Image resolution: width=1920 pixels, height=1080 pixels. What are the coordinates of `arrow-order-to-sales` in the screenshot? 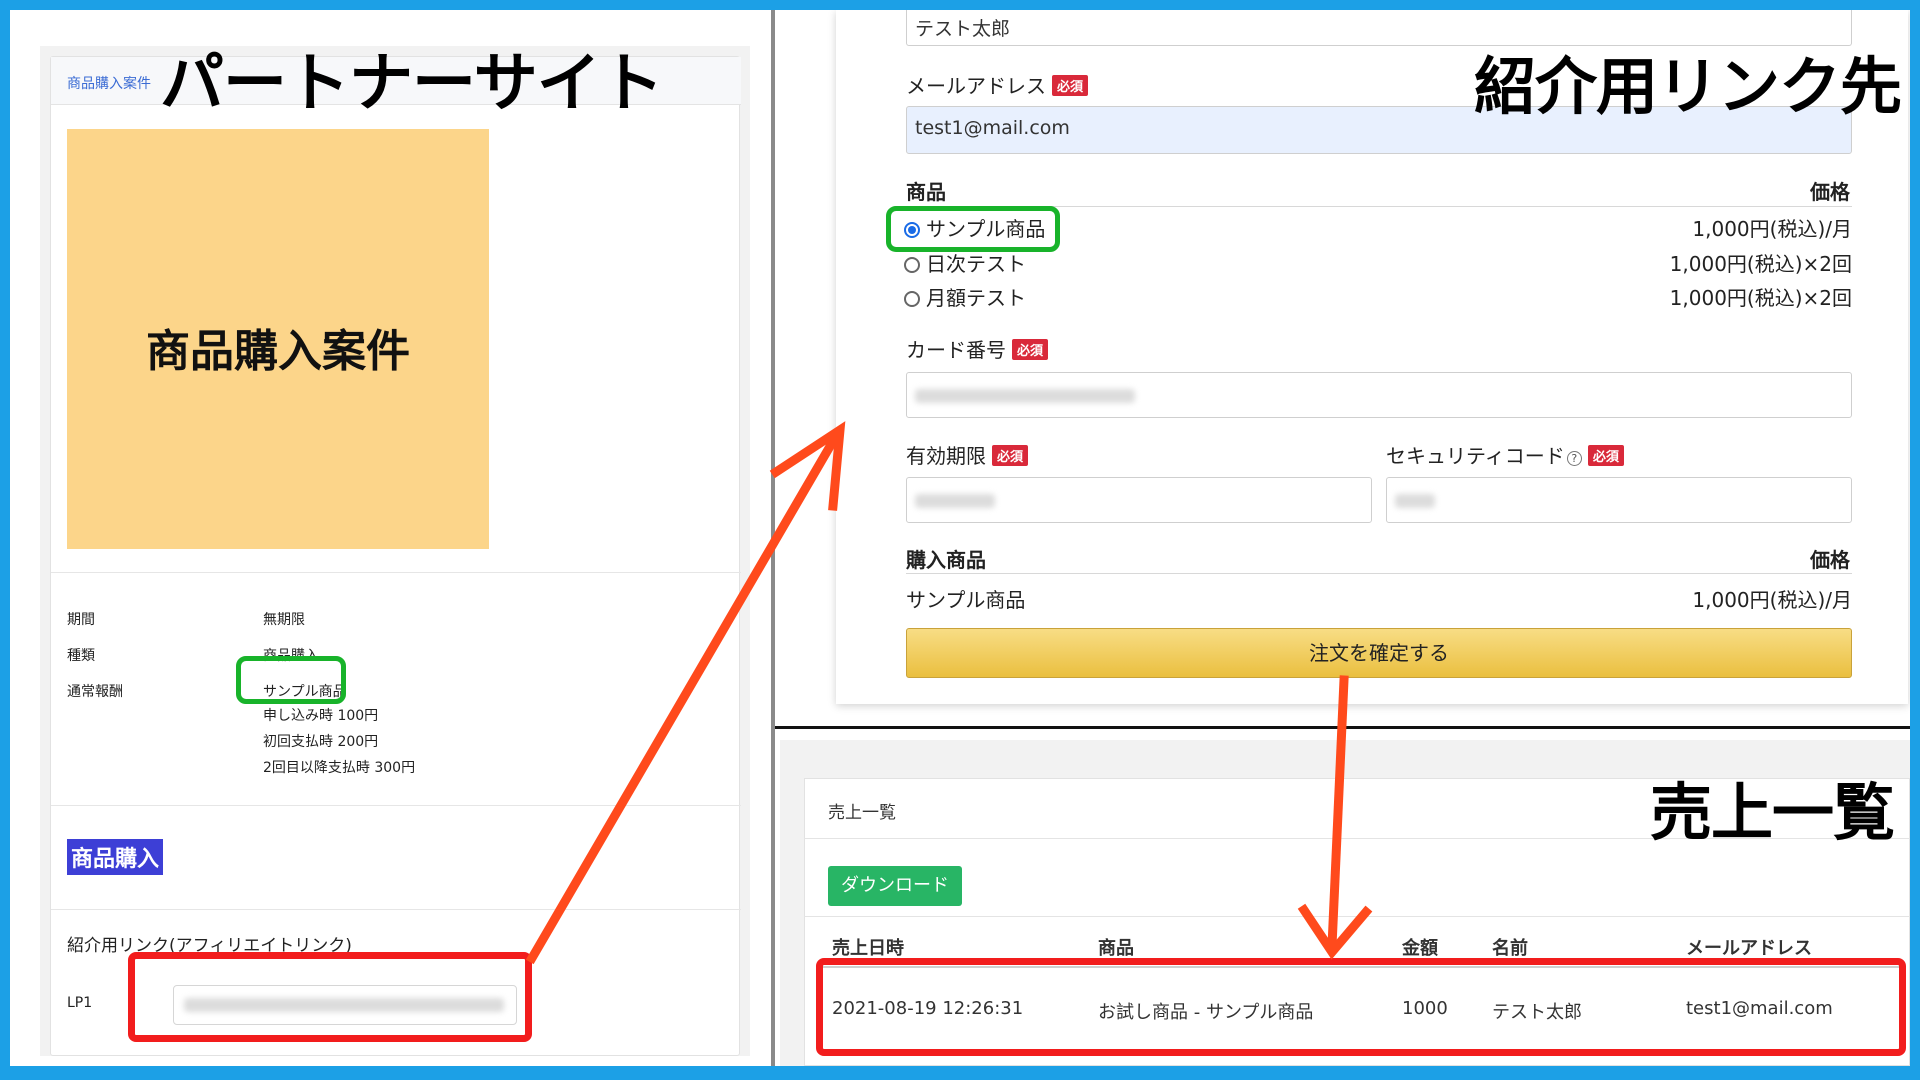 It's located at (1338, 813).